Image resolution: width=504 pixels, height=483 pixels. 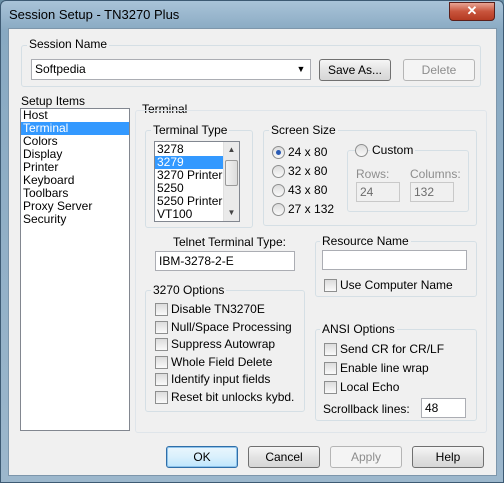 I want to click on option-3270-label: Suppress Autowrap, so click(x=223, y=344).